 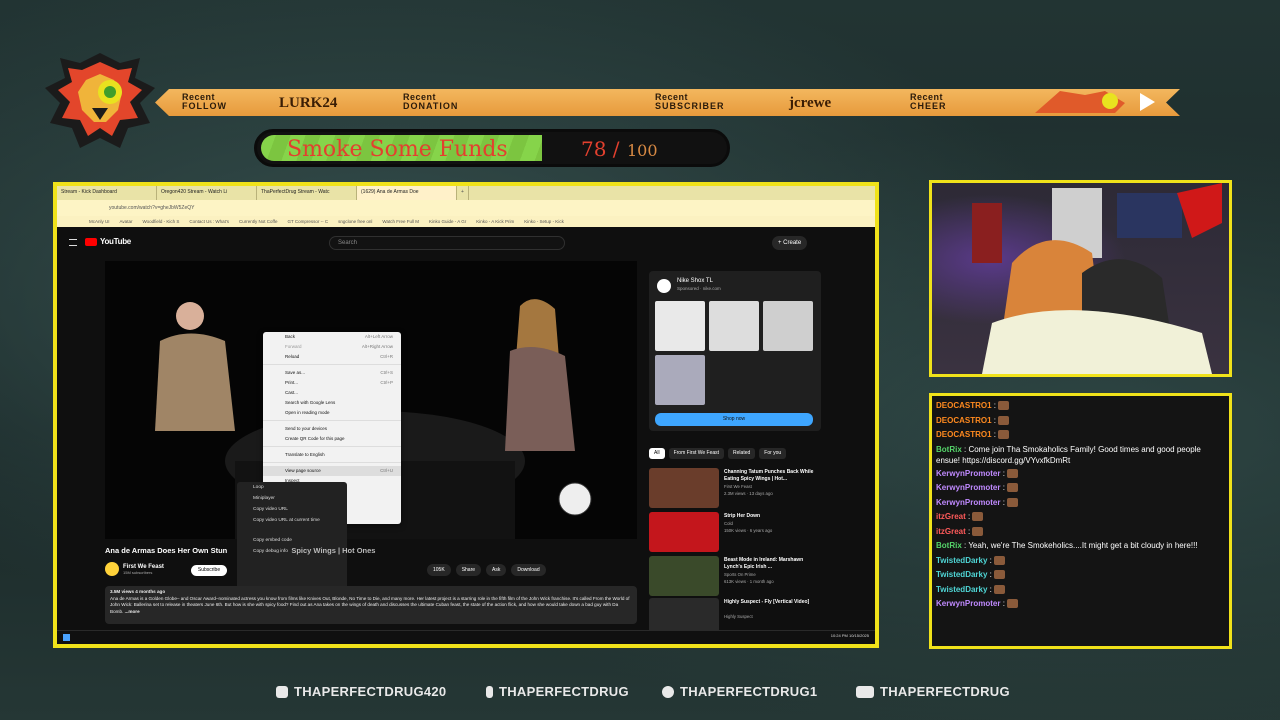 What do you see at coordinates (495, 221) in the screenshot?
I see `bookmark: Kinko - A Kick Prim` at bounding box center [495, 221].